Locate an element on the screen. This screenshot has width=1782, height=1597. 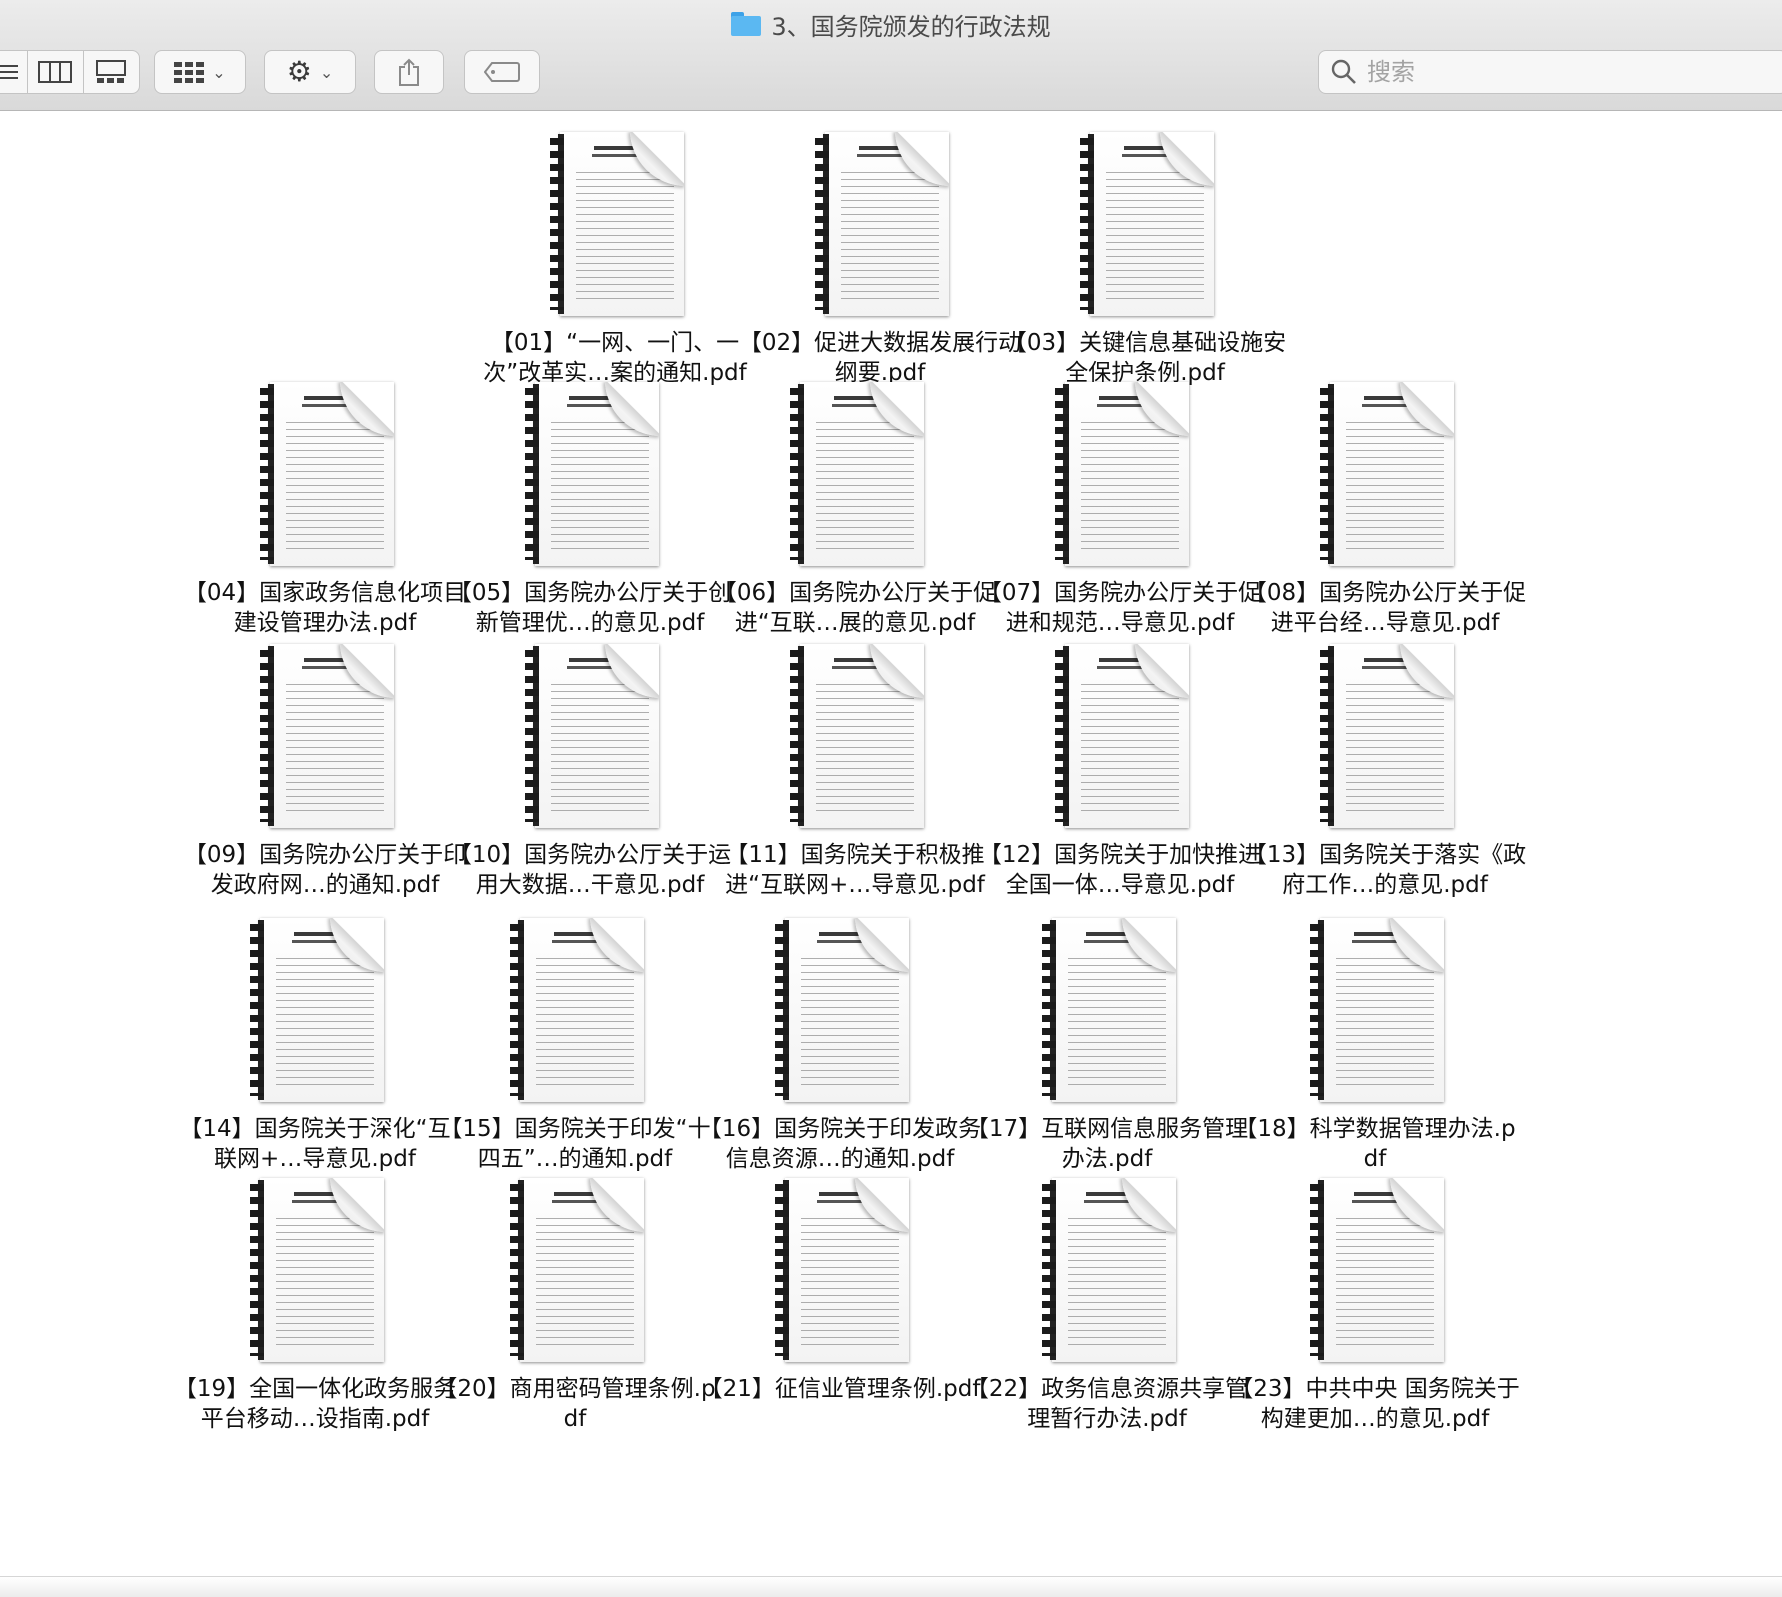
file-item: 【04】国家政务信息化项目建设管理办法.pdf is located at coordinates (325, 505).